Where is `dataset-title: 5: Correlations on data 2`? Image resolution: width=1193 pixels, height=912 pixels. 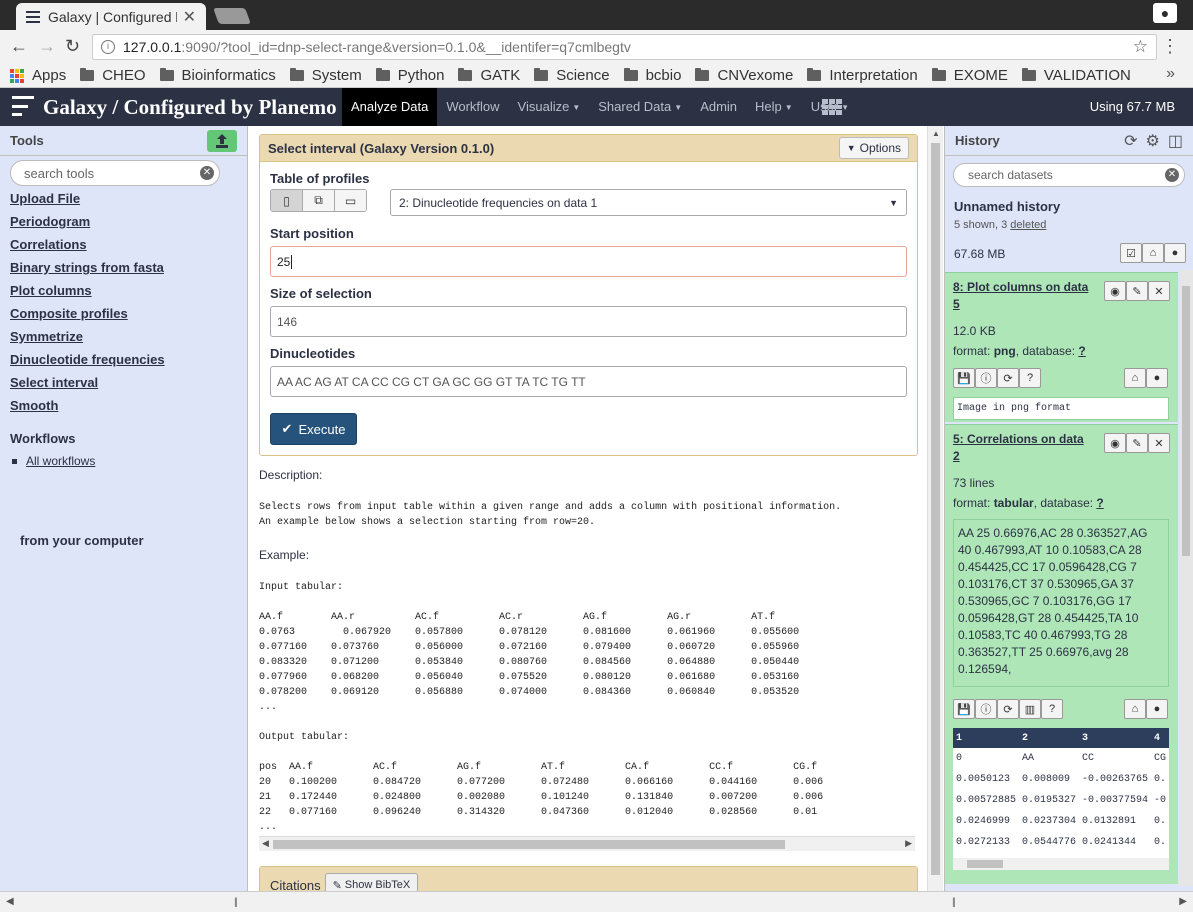
dataset-title: 5: Correlations on data 2 is located at coordinates (1023, 448).